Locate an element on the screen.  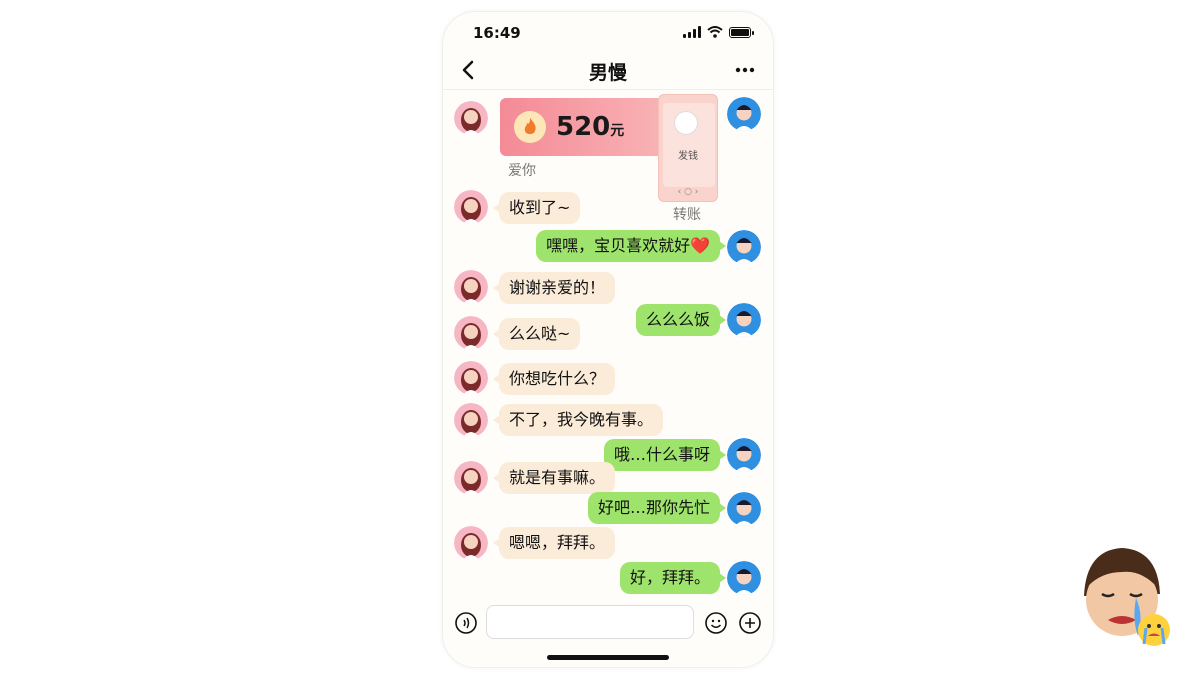
message-bubble: 谢谢亲爱的！ is located at coordinates (554, 288).